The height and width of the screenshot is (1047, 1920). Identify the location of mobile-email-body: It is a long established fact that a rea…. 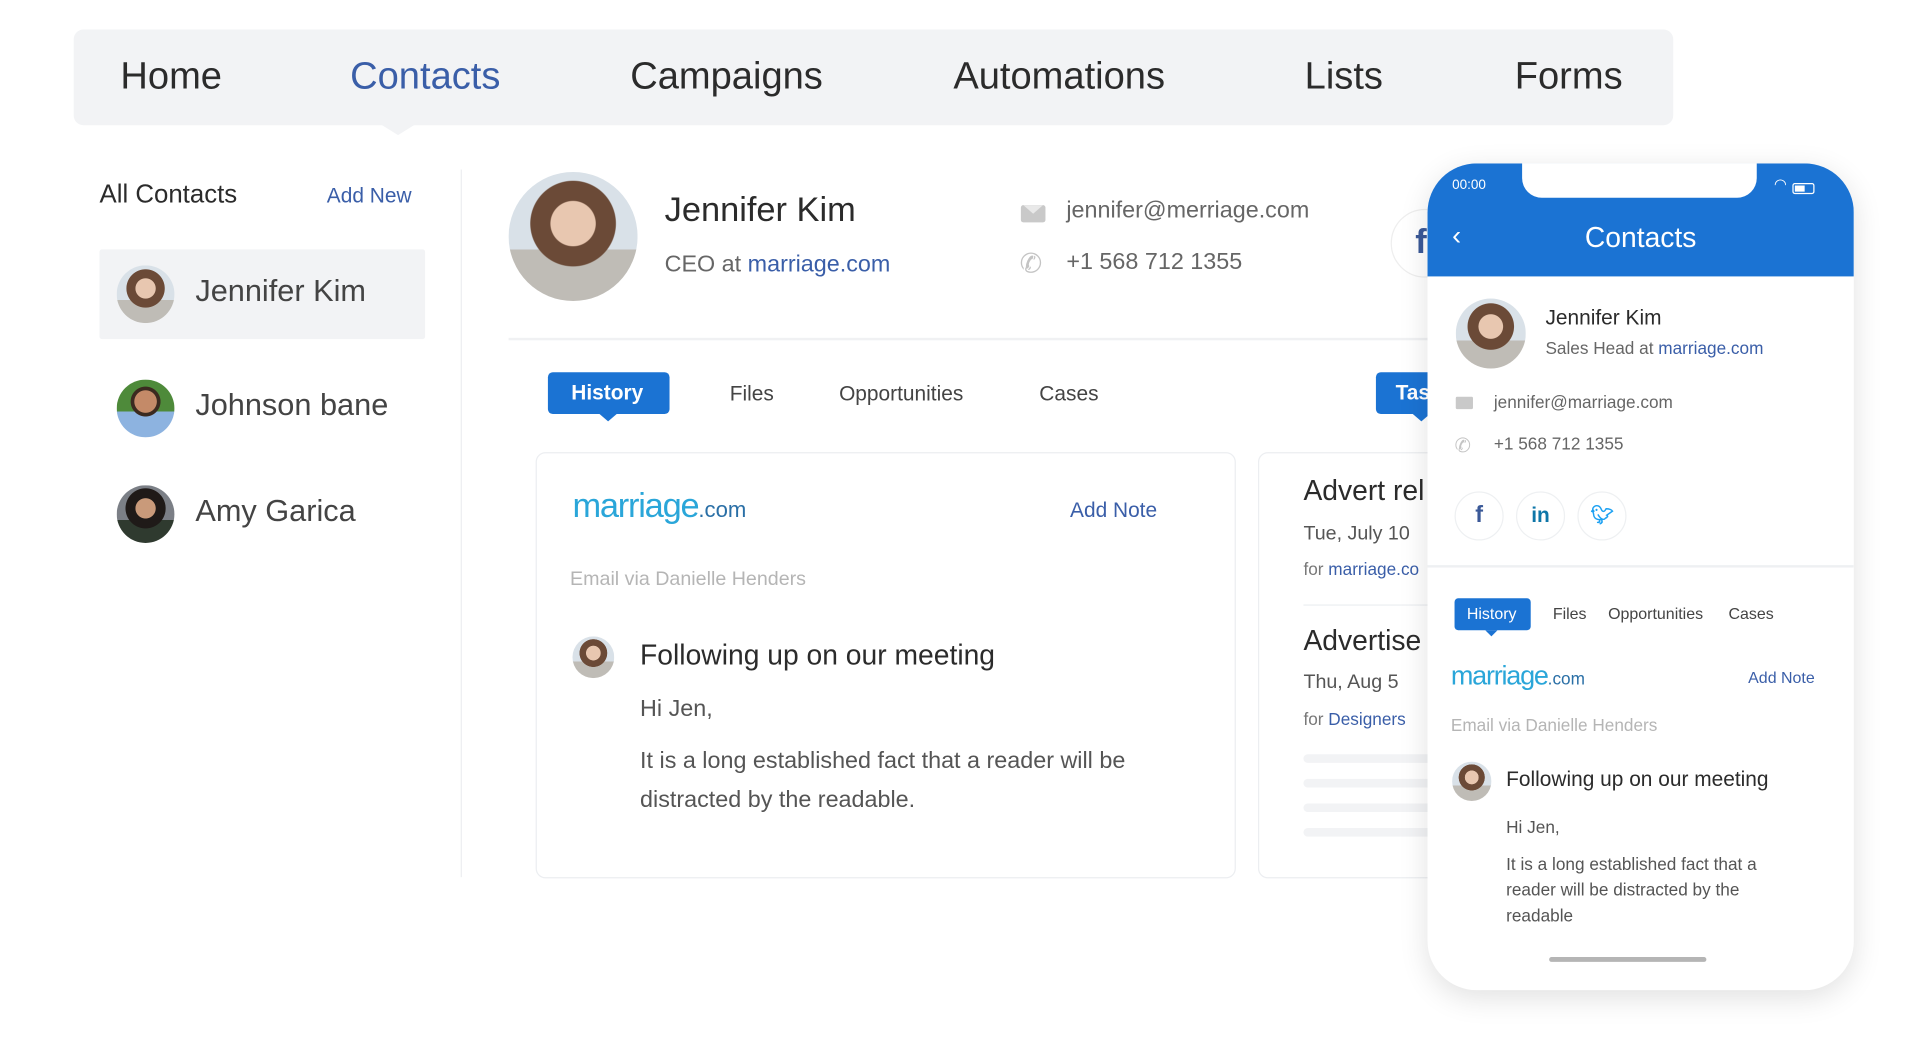
(1631, 889).